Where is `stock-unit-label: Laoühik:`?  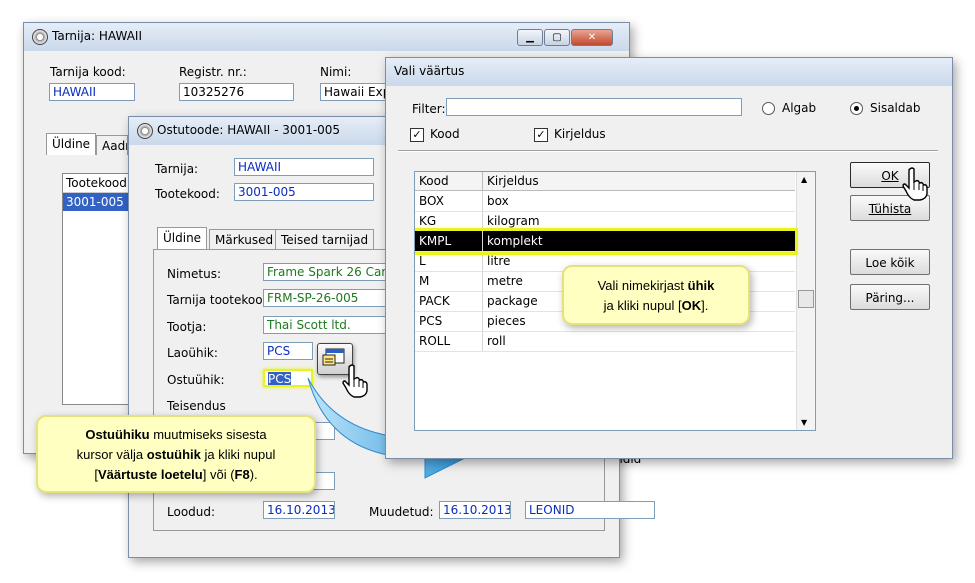 stock-unit-label: Laoühik: is located at coordinates (192, 353).